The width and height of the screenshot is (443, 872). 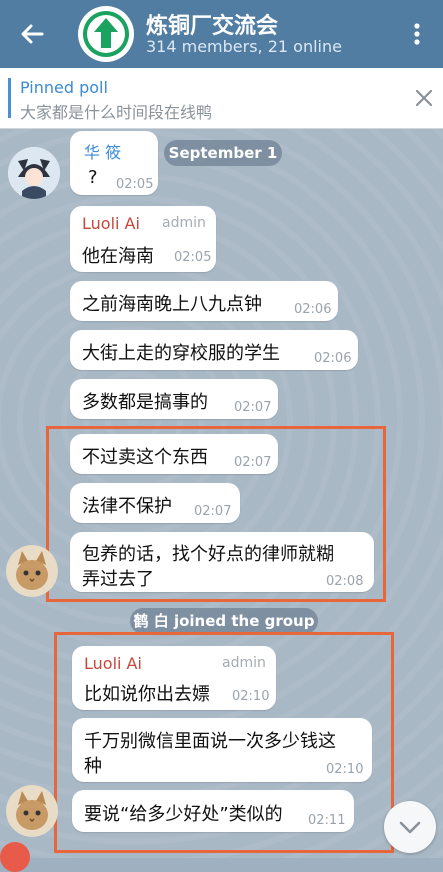 What do you see at coordinates (221, 98) in the screenshot?
I see `pinned-message-bar: Pinned poll 大家都是什么时间段在线鸭` at bounding box center [221, 98].